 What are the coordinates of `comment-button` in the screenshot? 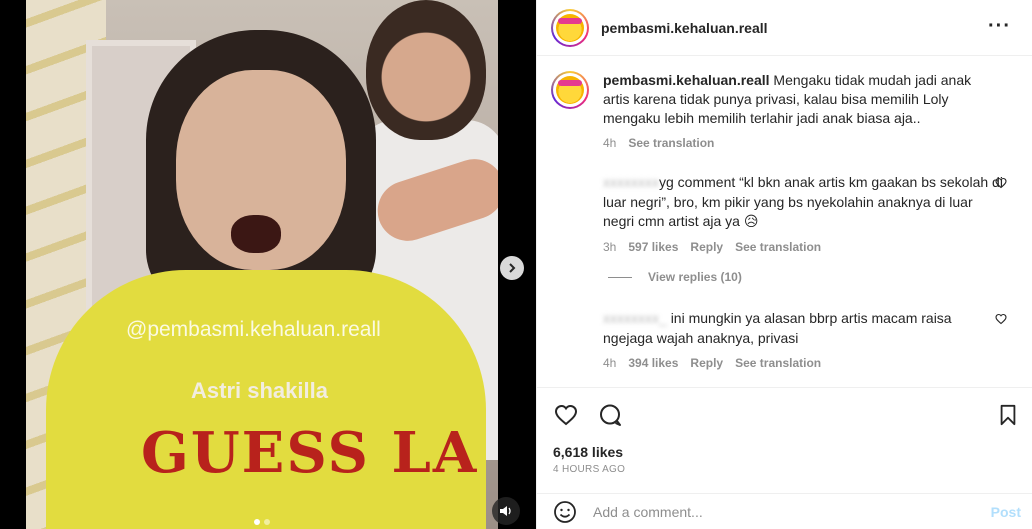 It's located at (610, 415).